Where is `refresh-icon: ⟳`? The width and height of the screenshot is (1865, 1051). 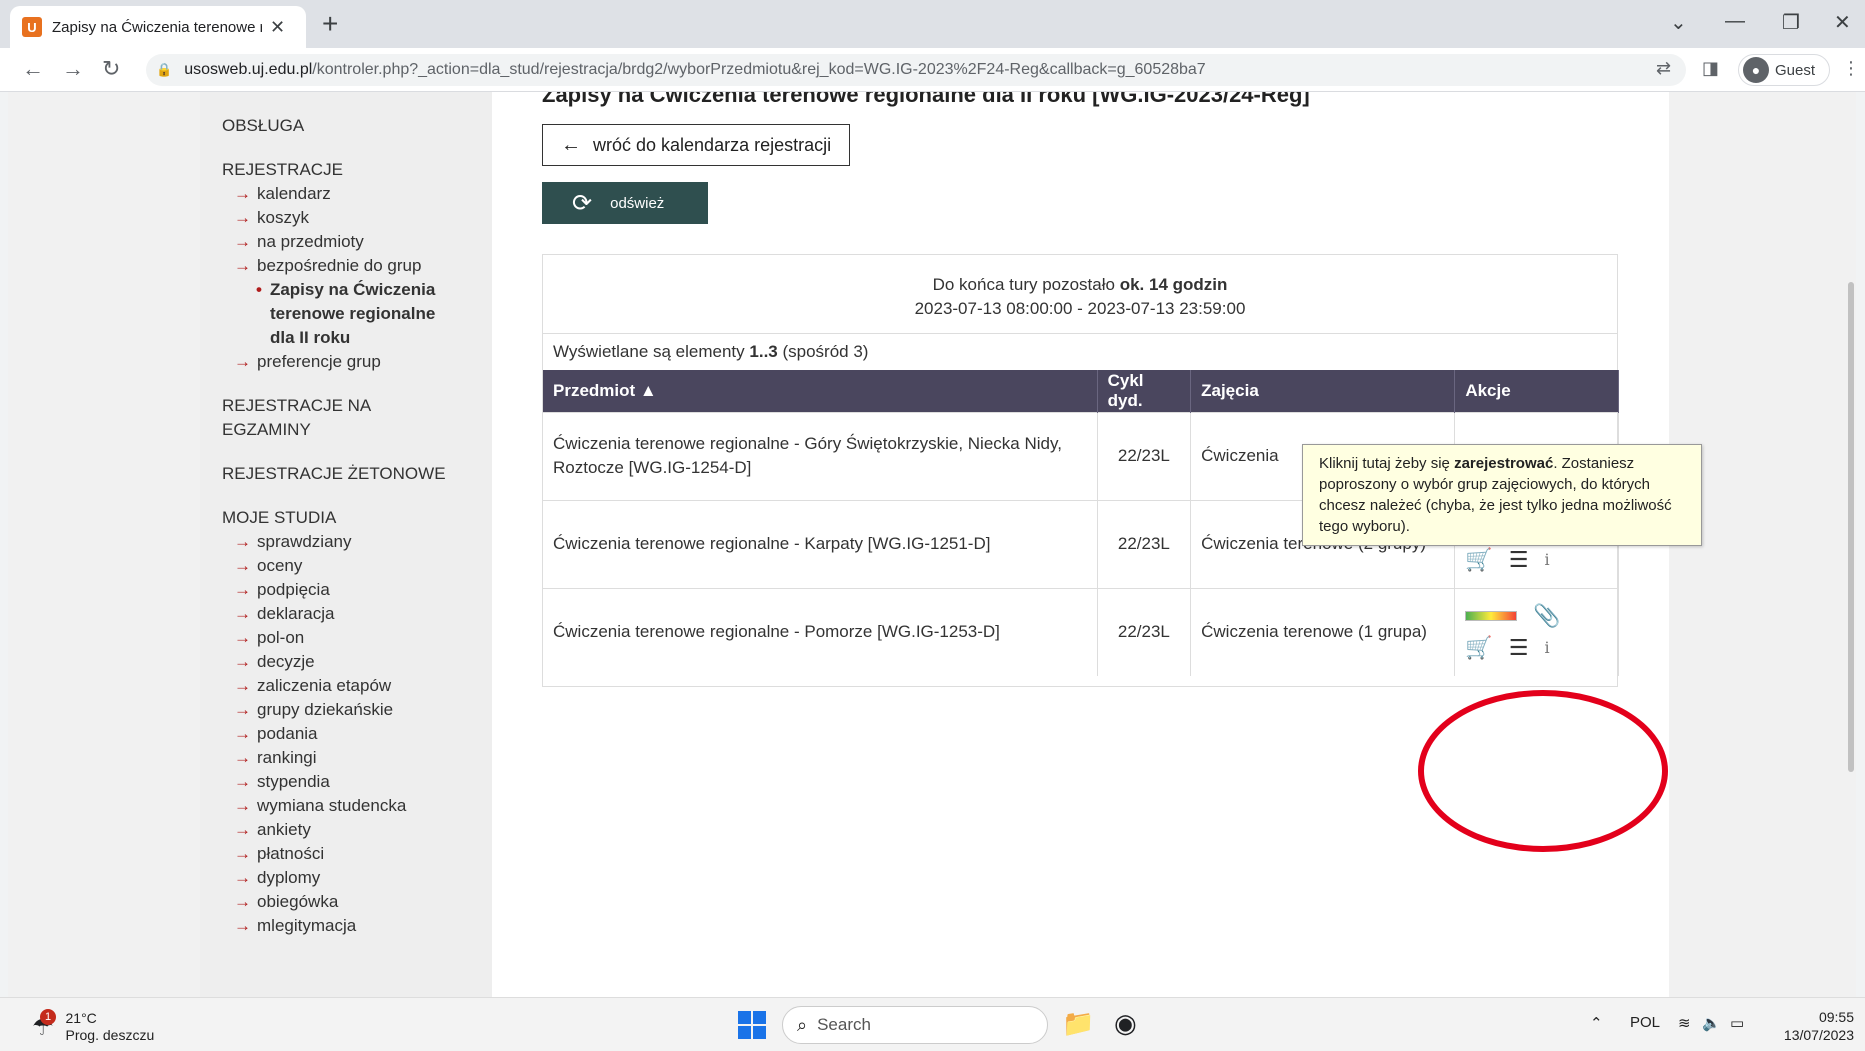 refresh-icon: ⟳ is located at coordinates (582, 203).